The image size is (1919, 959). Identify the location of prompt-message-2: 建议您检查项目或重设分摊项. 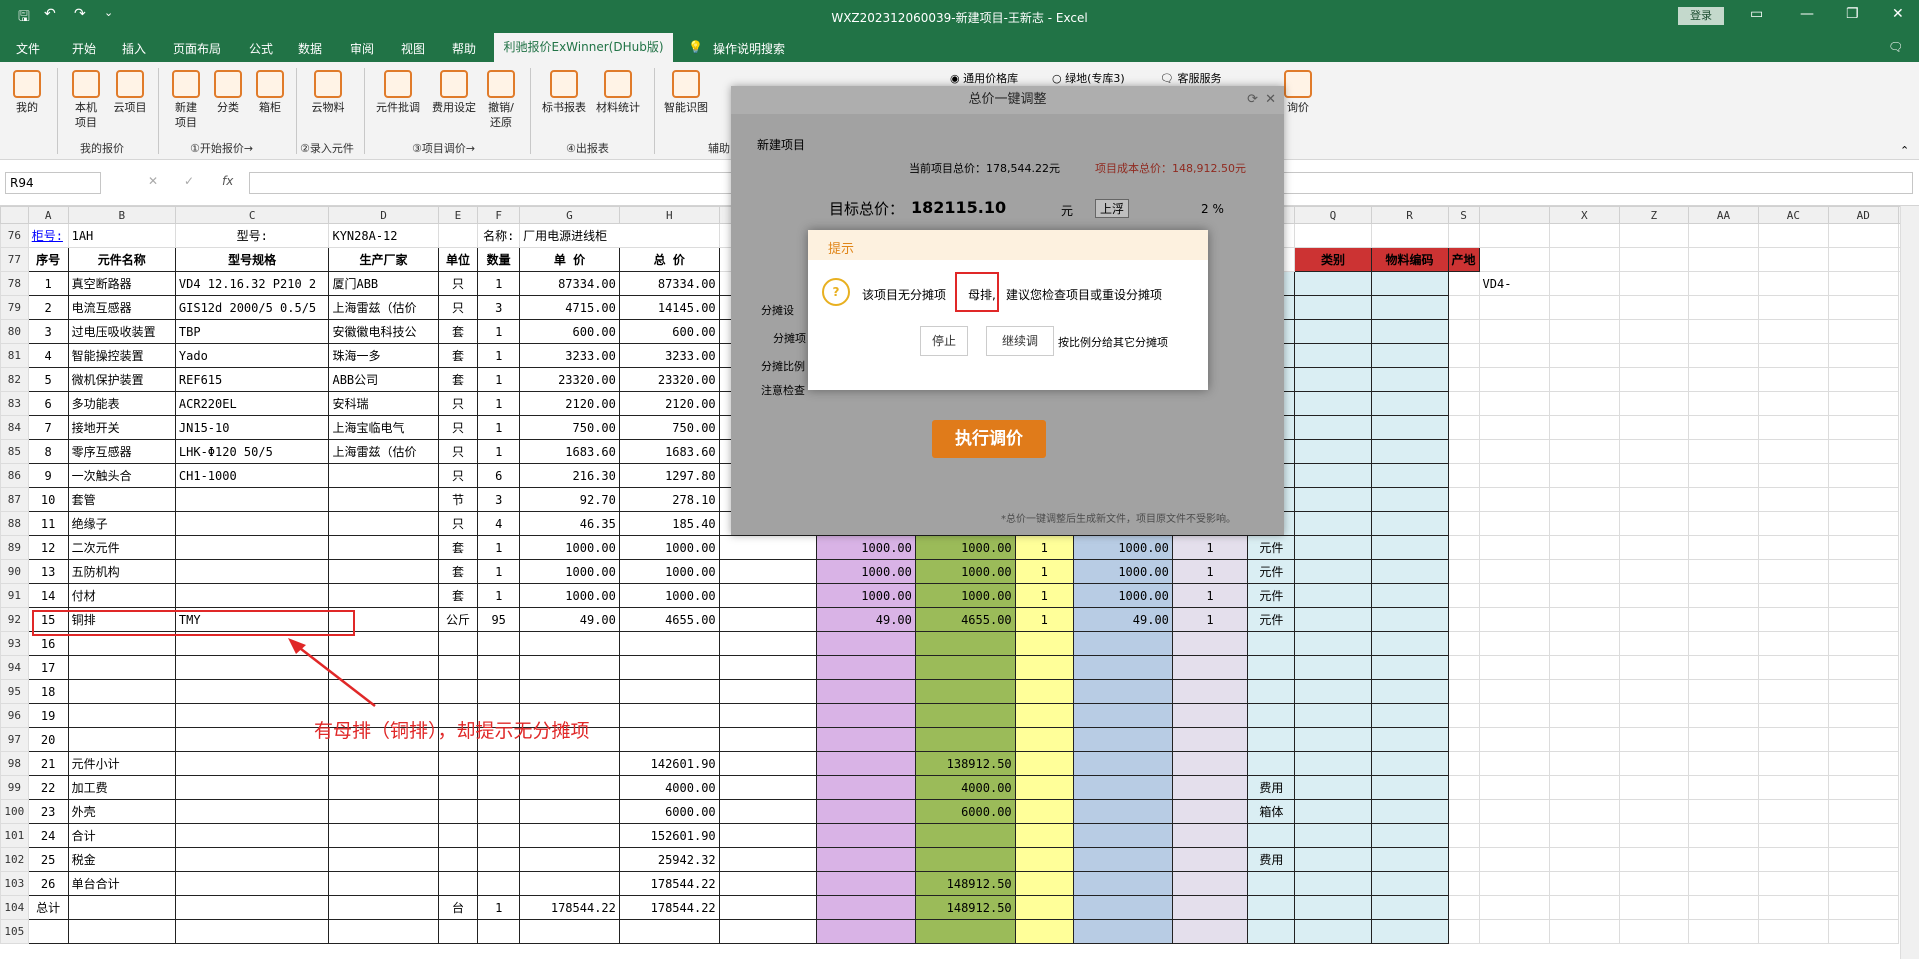
(1084, 295).